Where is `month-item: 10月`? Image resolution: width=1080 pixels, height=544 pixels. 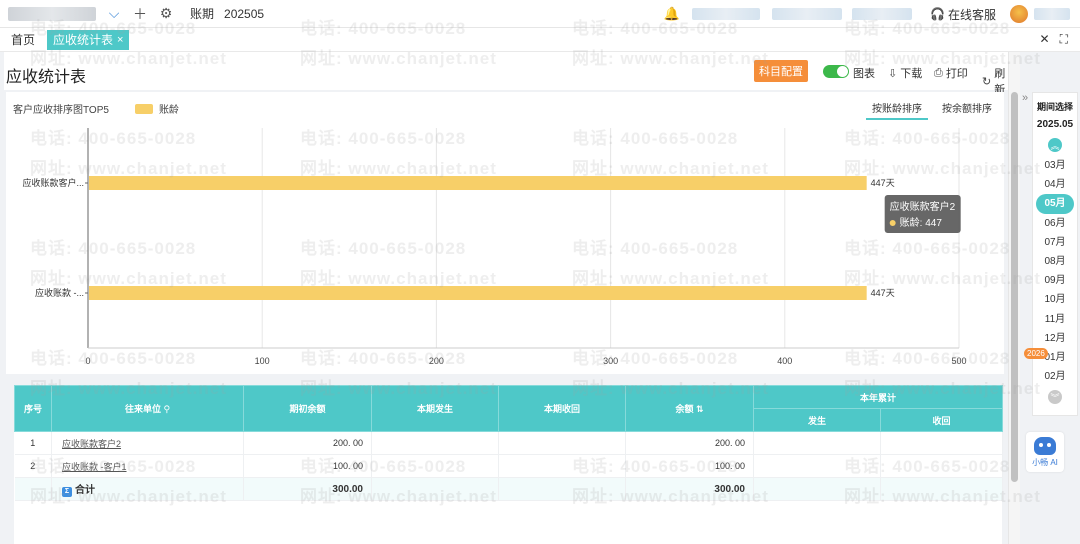 month-item: 10月 is located at coordinates (1055, 299).